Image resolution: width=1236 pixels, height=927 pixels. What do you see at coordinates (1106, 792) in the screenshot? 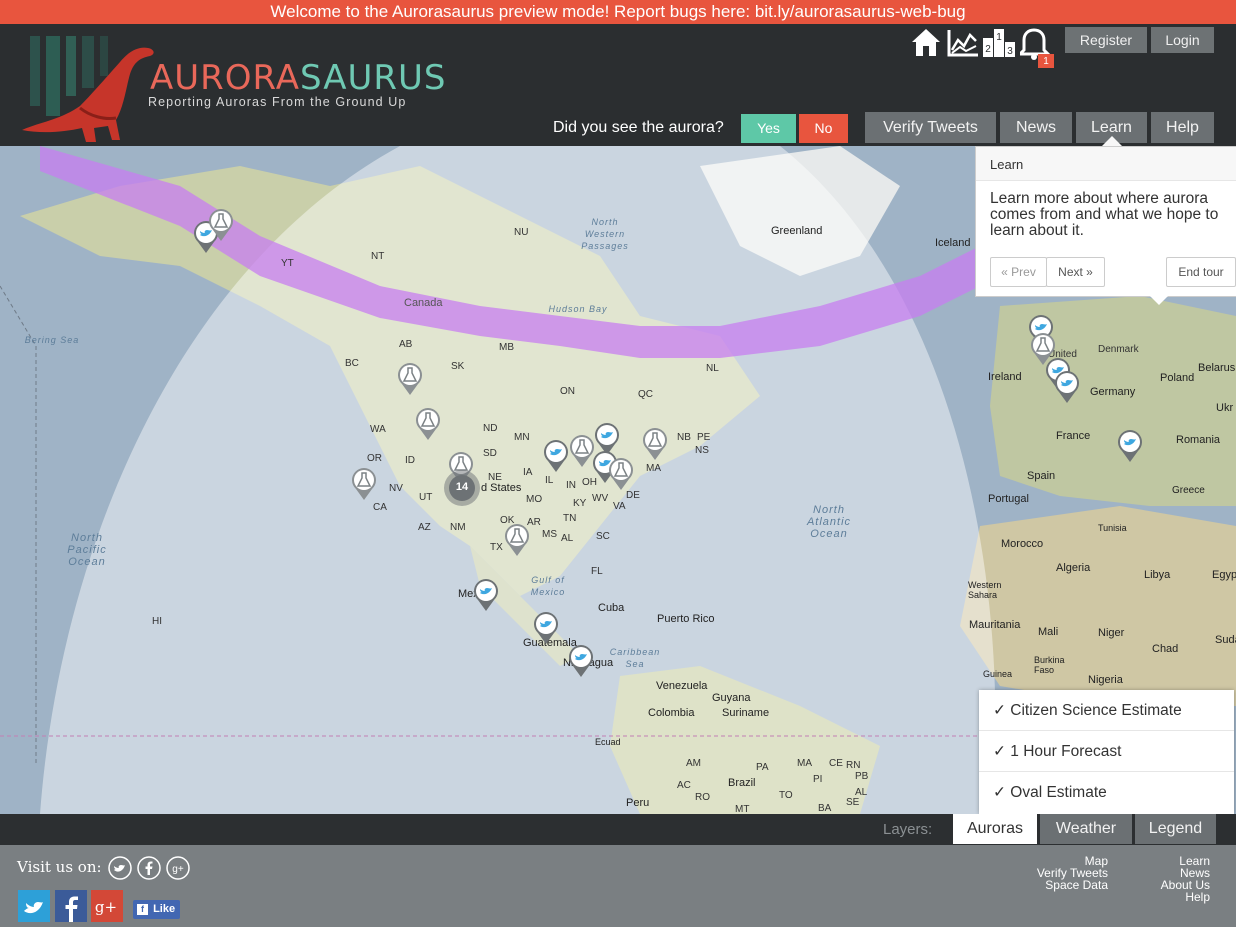
I see `layer-oval-estimate: ✓ Oval Estimate` at bounding box center [1106, 792].